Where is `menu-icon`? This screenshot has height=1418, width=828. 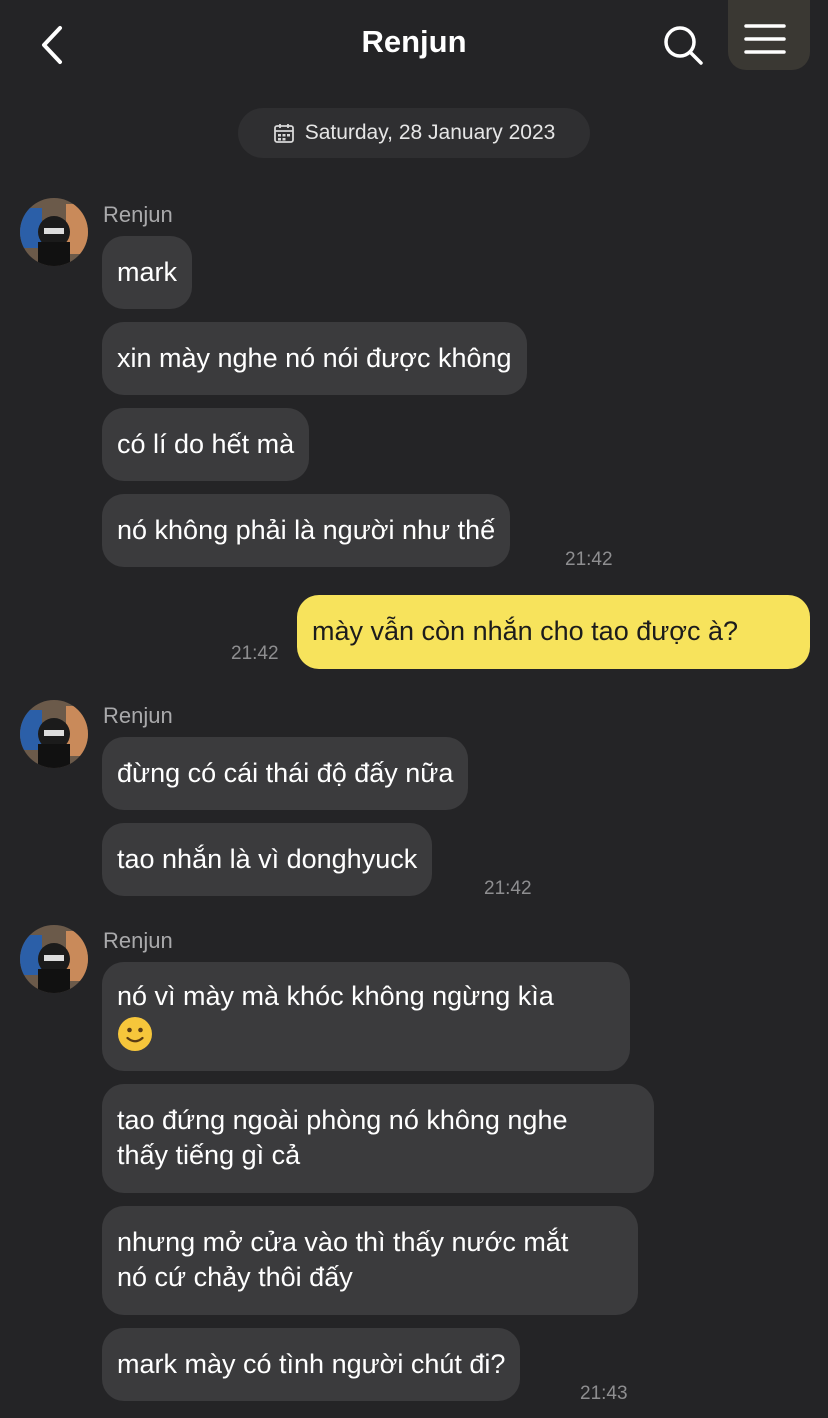
menu-icon is located at coordinates (765, 39).